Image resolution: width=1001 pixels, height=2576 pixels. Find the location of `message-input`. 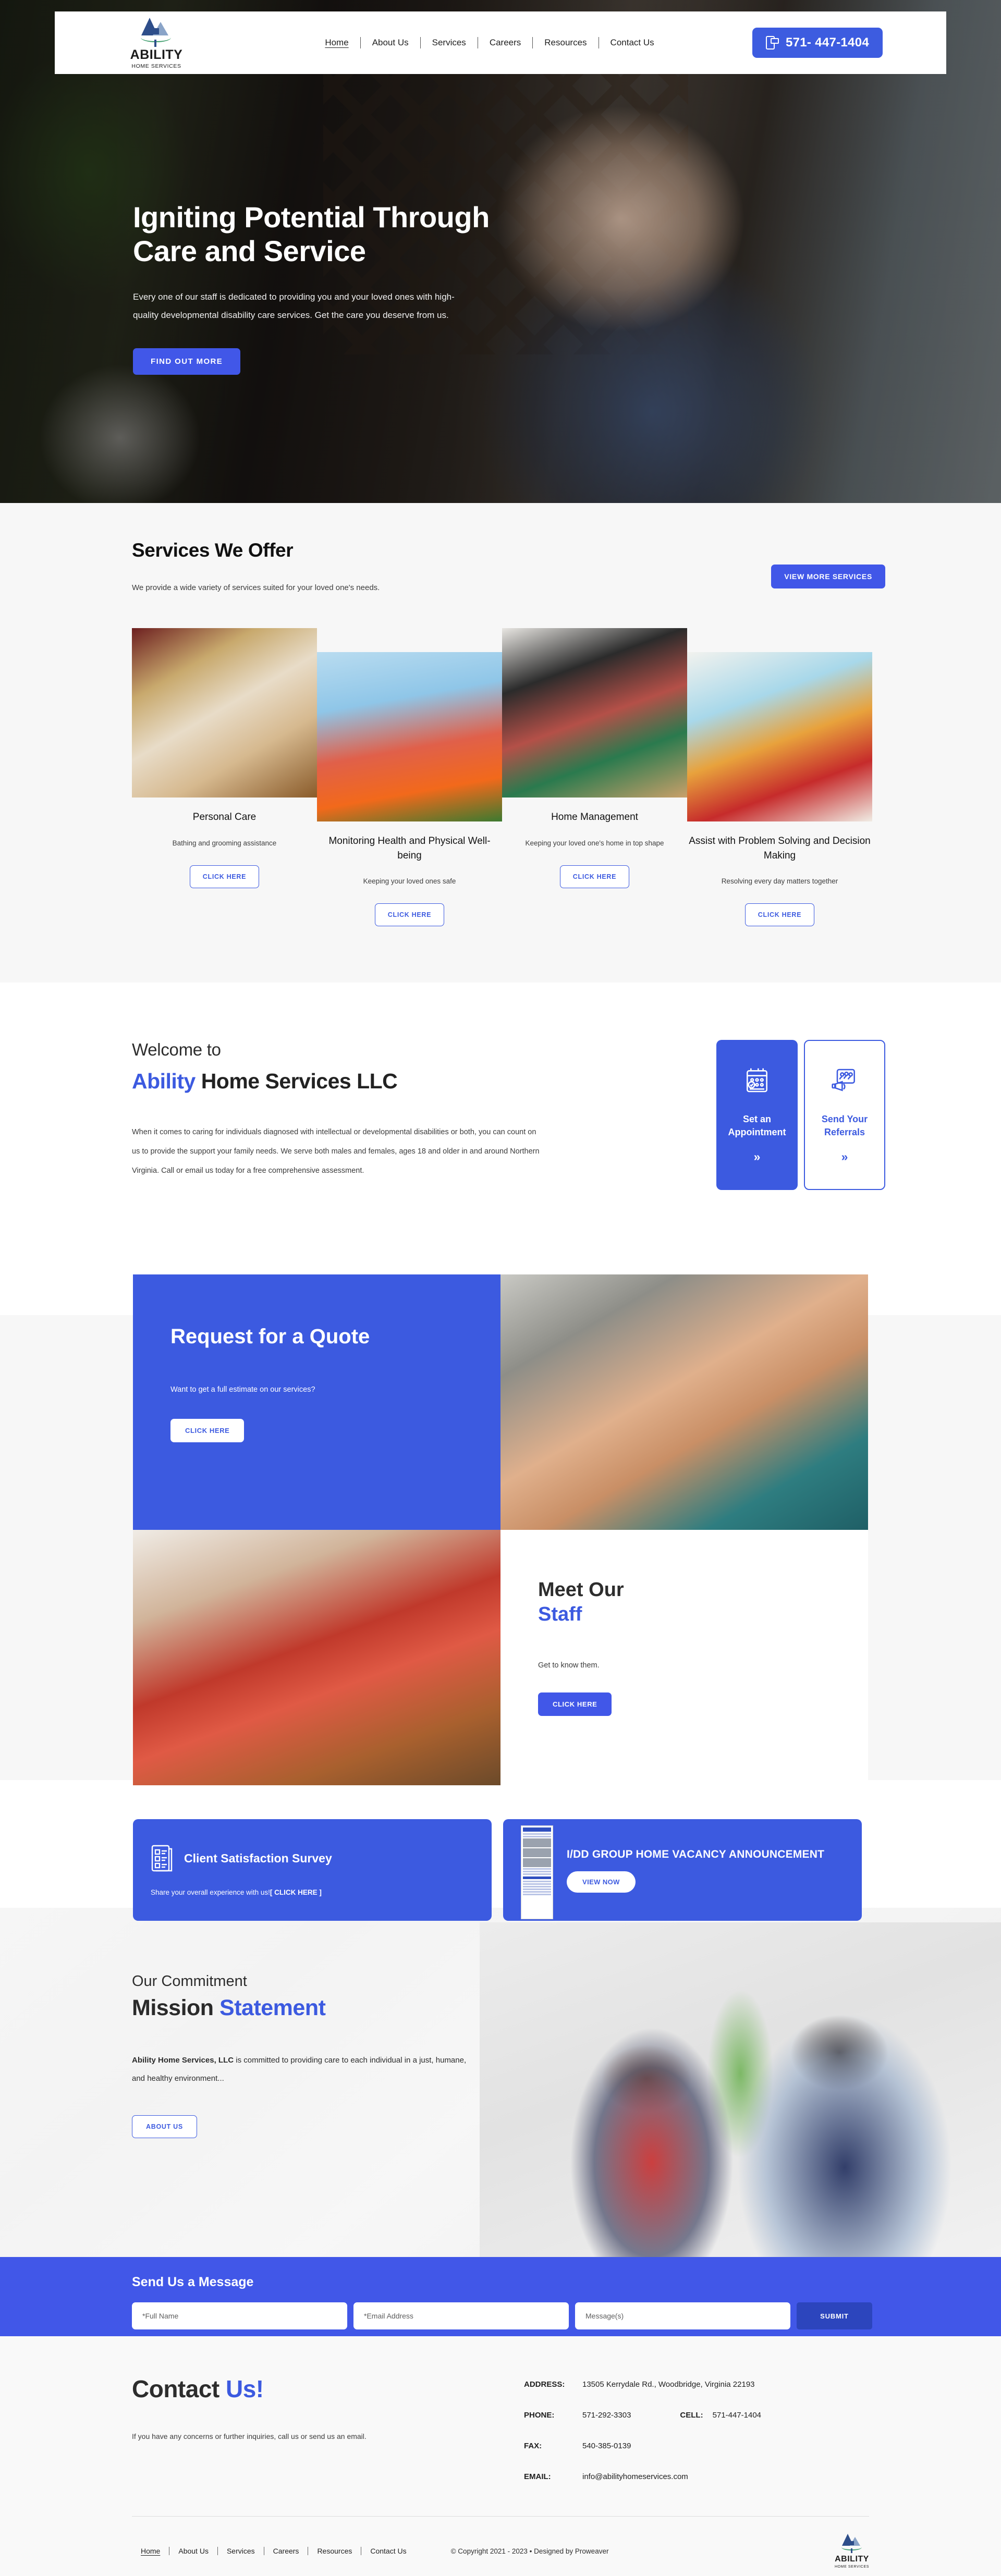

message-input is located at coordinates (683, 2315).